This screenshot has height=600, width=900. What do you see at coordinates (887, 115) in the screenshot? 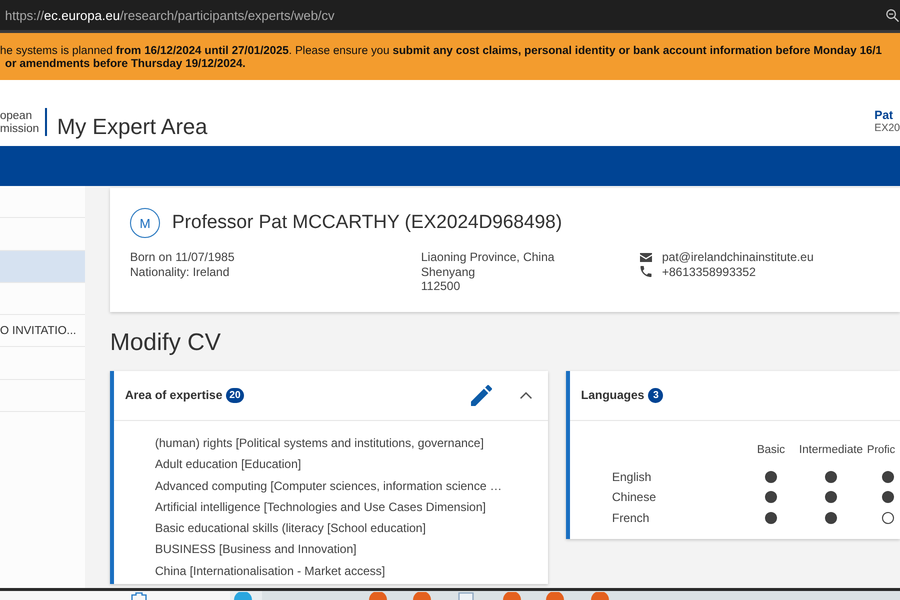
I see `user-name: Pat` at bounding box center [887, 115].